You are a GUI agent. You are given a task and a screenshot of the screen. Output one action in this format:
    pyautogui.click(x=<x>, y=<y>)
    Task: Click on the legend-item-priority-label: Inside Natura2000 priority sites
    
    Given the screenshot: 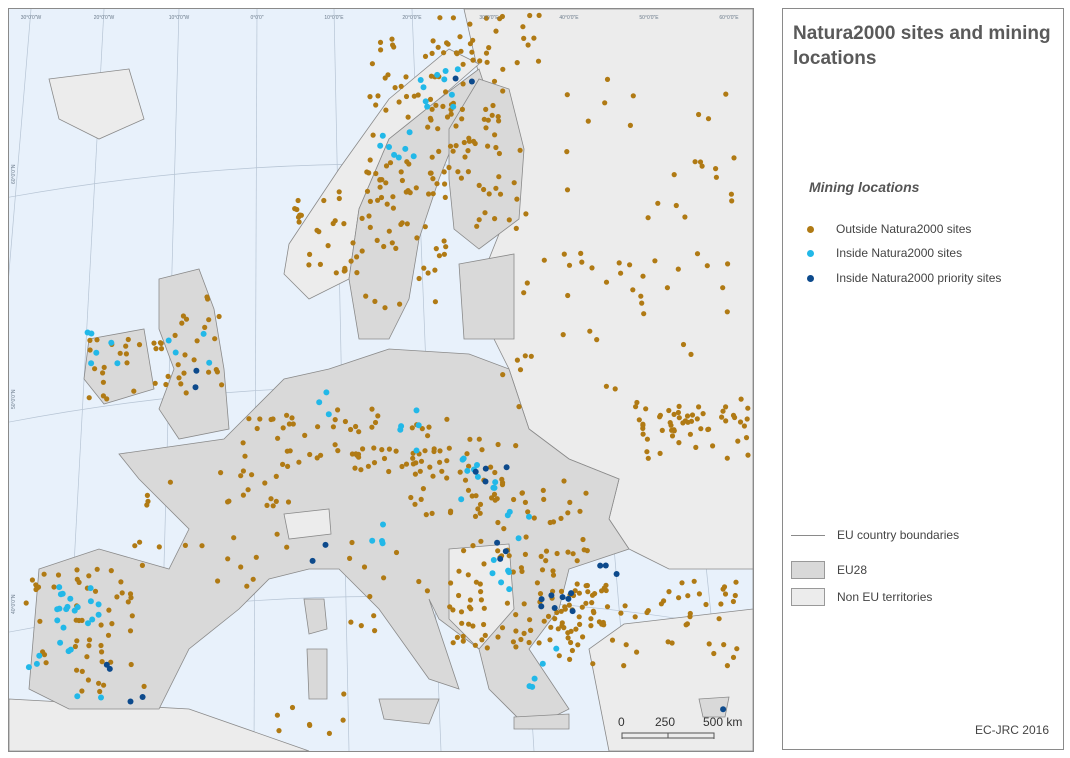 What is the action you would take?
    pyautogui.click(x=919, y=278)
    